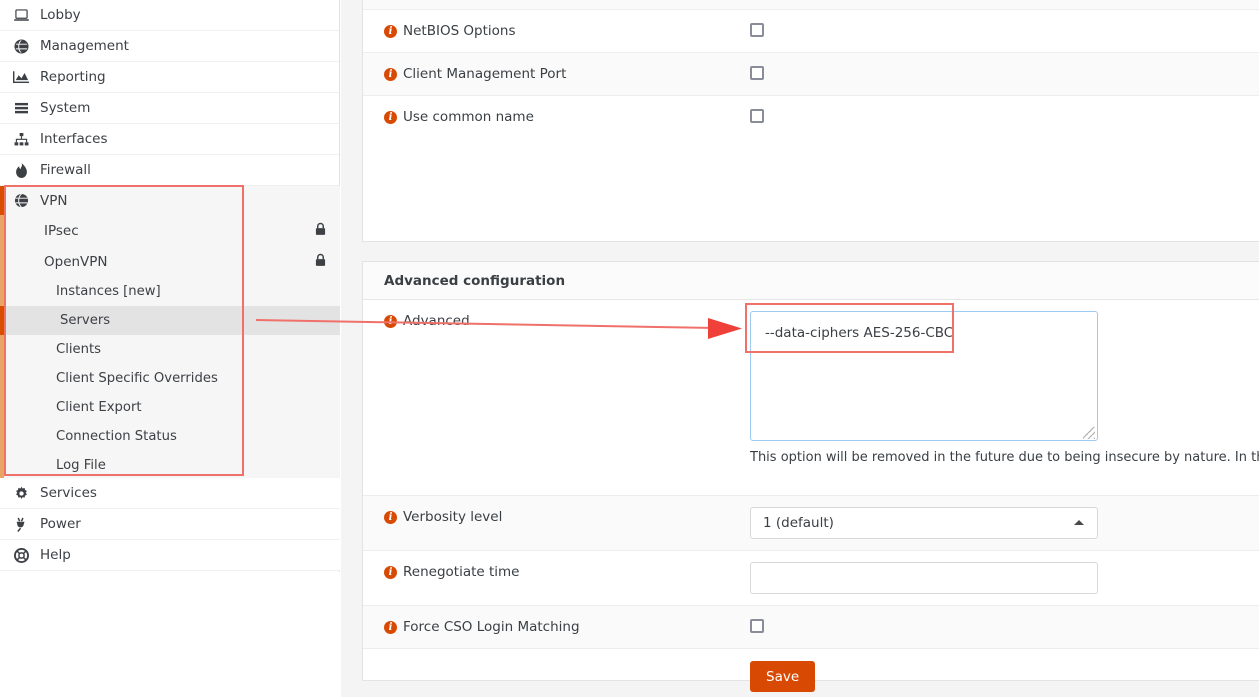  Describe the element at coordinates (21, 77) in the screenshot. I see `chart-icon` at that location.